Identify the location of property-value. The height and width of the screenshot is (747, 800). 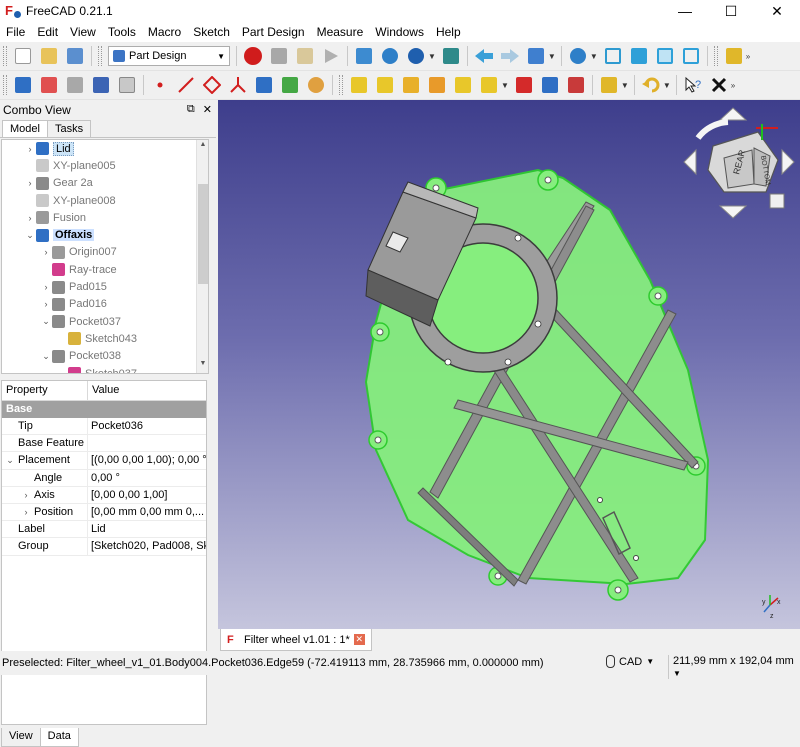
(147, 443).